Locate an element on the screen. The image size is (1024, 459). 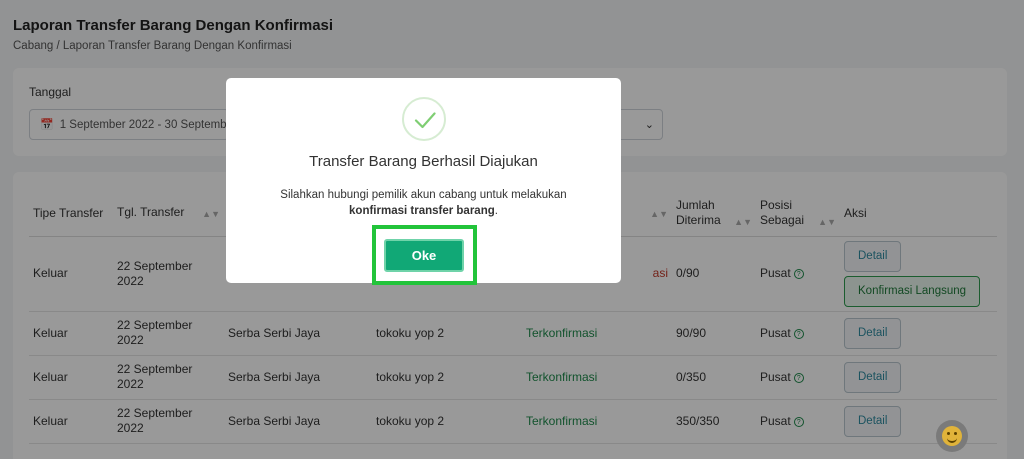
ok-button: Oke is located at coordinates (424, 255).